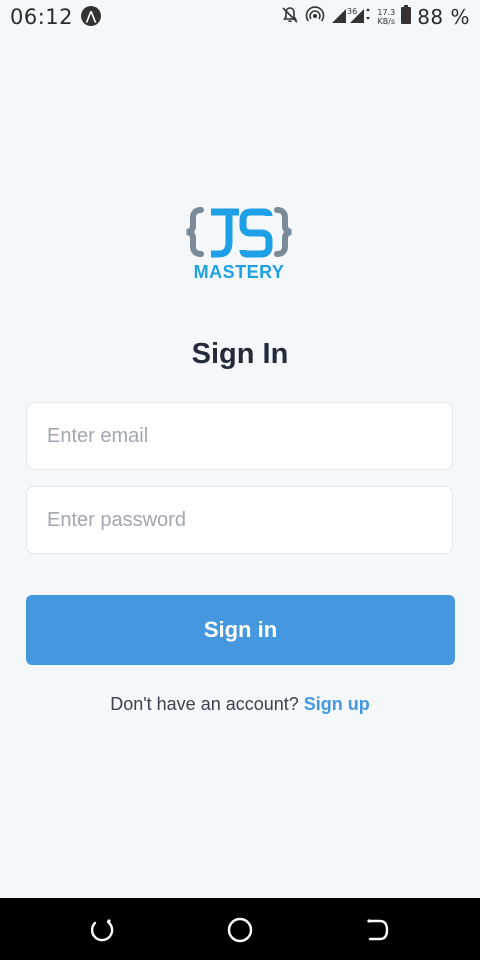 The height and width of the screenshot is (960, 480). Describe the element at coordinates (351, 17) in the screenshot. I see `signal-icon: 36` at that location.